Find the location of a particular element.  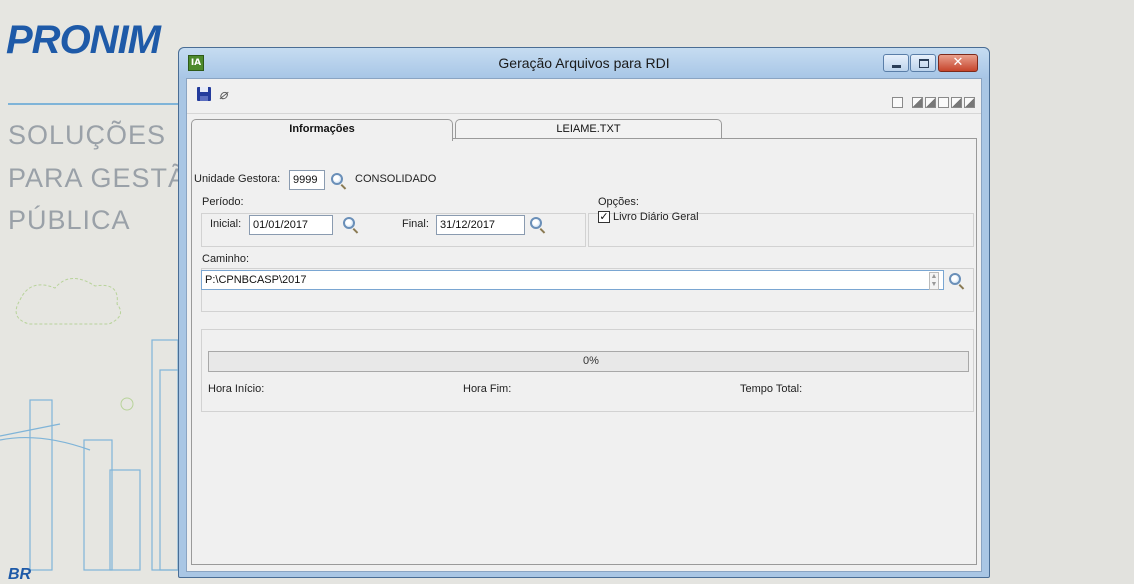

final-label: Final: is located at coordinates (415, 224).